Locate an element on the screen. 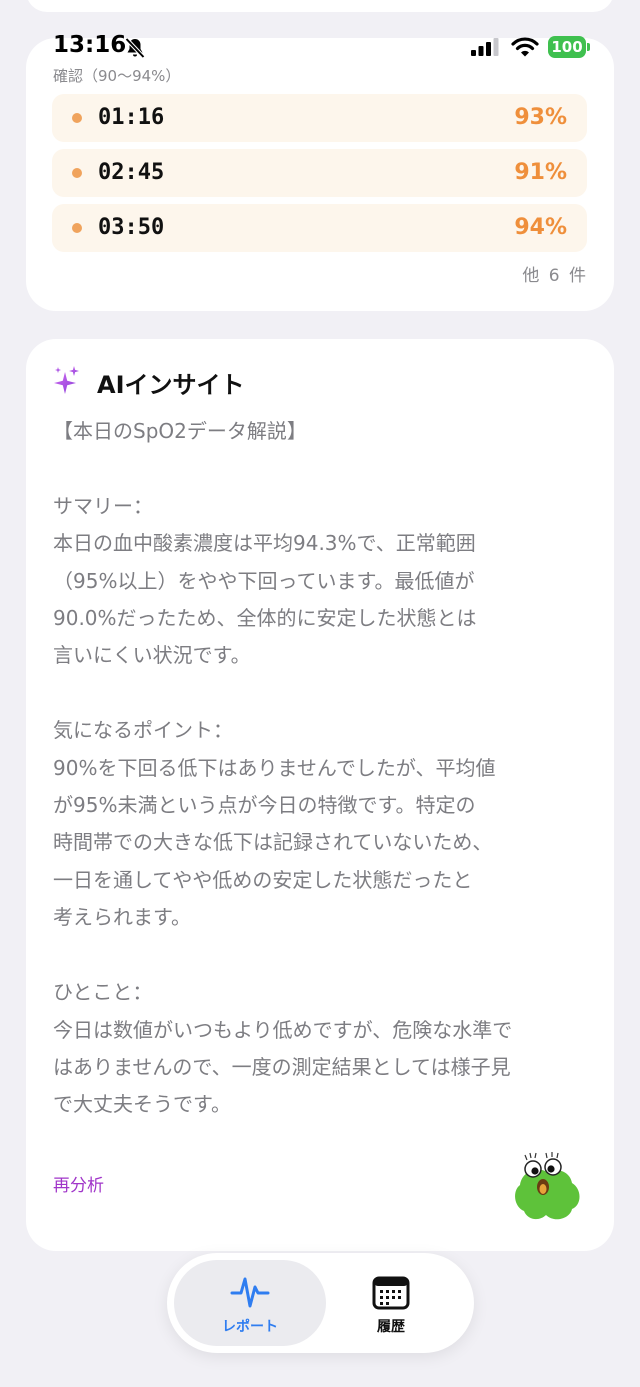 The height and width of the screenshot is (1387, 640). reading-time: 03:50 is located at coordinates (131, 227).